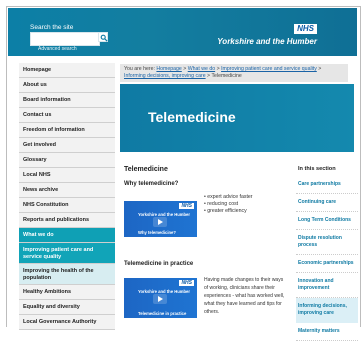 The width and height of the screenshot is (364, 341). Describe the element at coordinates (67, 220) in the screenshot. I see `sidebar-item-reports: Reports and publications` at that location.